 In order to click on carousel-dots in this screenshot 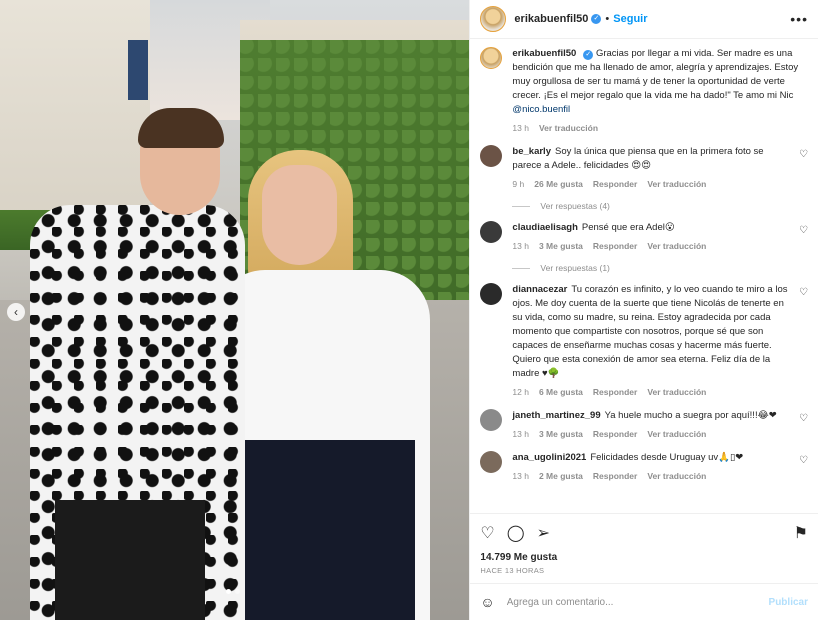, I will do `click(233, 591)`.